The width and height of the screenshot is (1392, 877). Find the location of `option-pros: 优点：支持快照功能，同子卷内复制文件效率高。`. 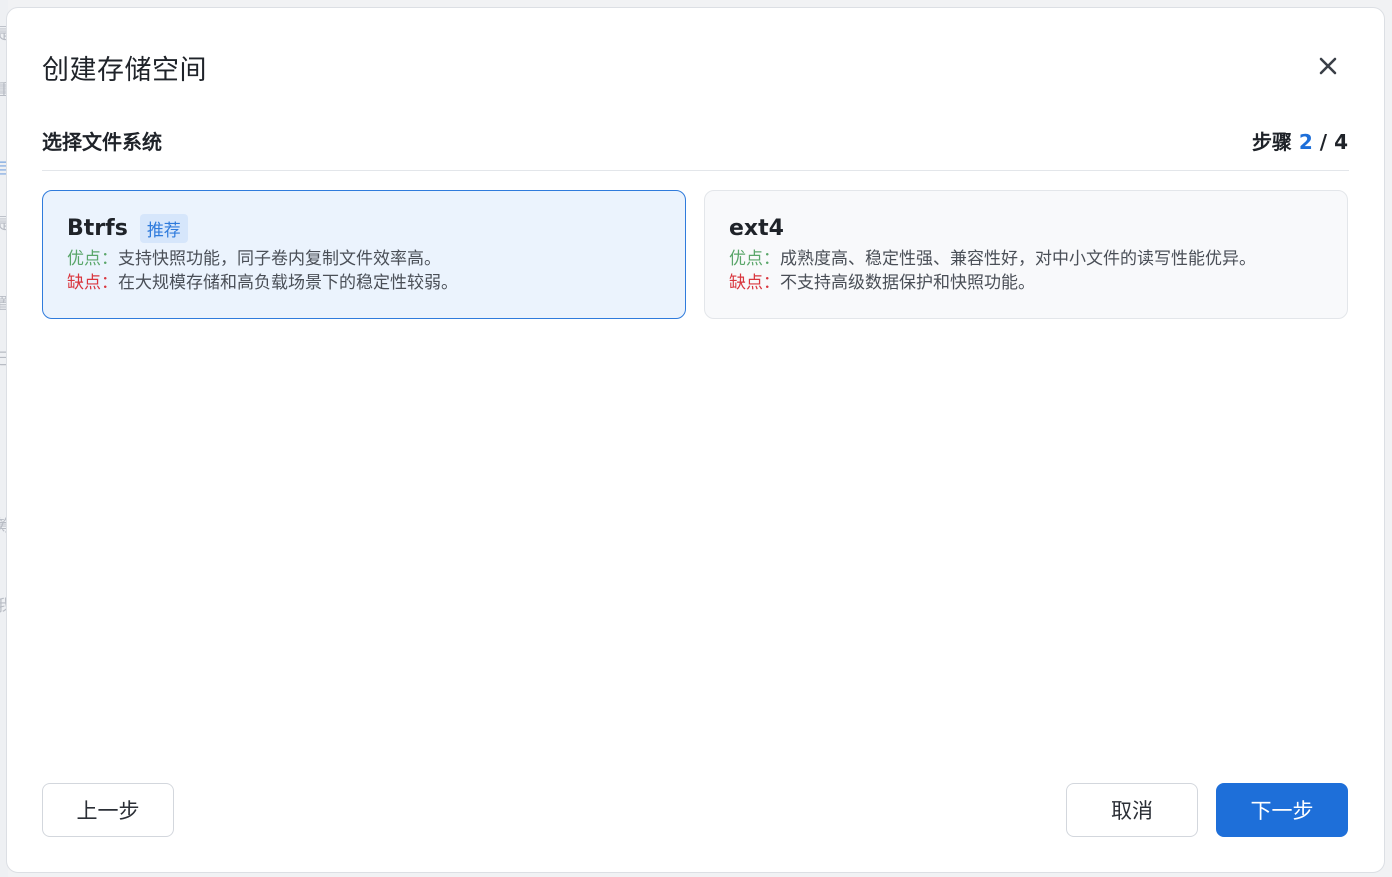

option-pros: 优点：支持快照功能，同子卷内复制文件效率高。 is located at coordinates (364, 259).